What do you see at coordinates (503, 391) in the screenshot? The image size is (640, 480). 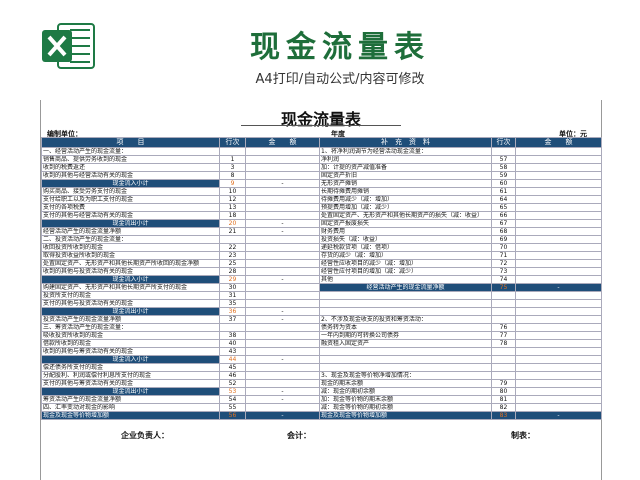 I see `supp-line-cell: 80` at bounding box center [503, 391].